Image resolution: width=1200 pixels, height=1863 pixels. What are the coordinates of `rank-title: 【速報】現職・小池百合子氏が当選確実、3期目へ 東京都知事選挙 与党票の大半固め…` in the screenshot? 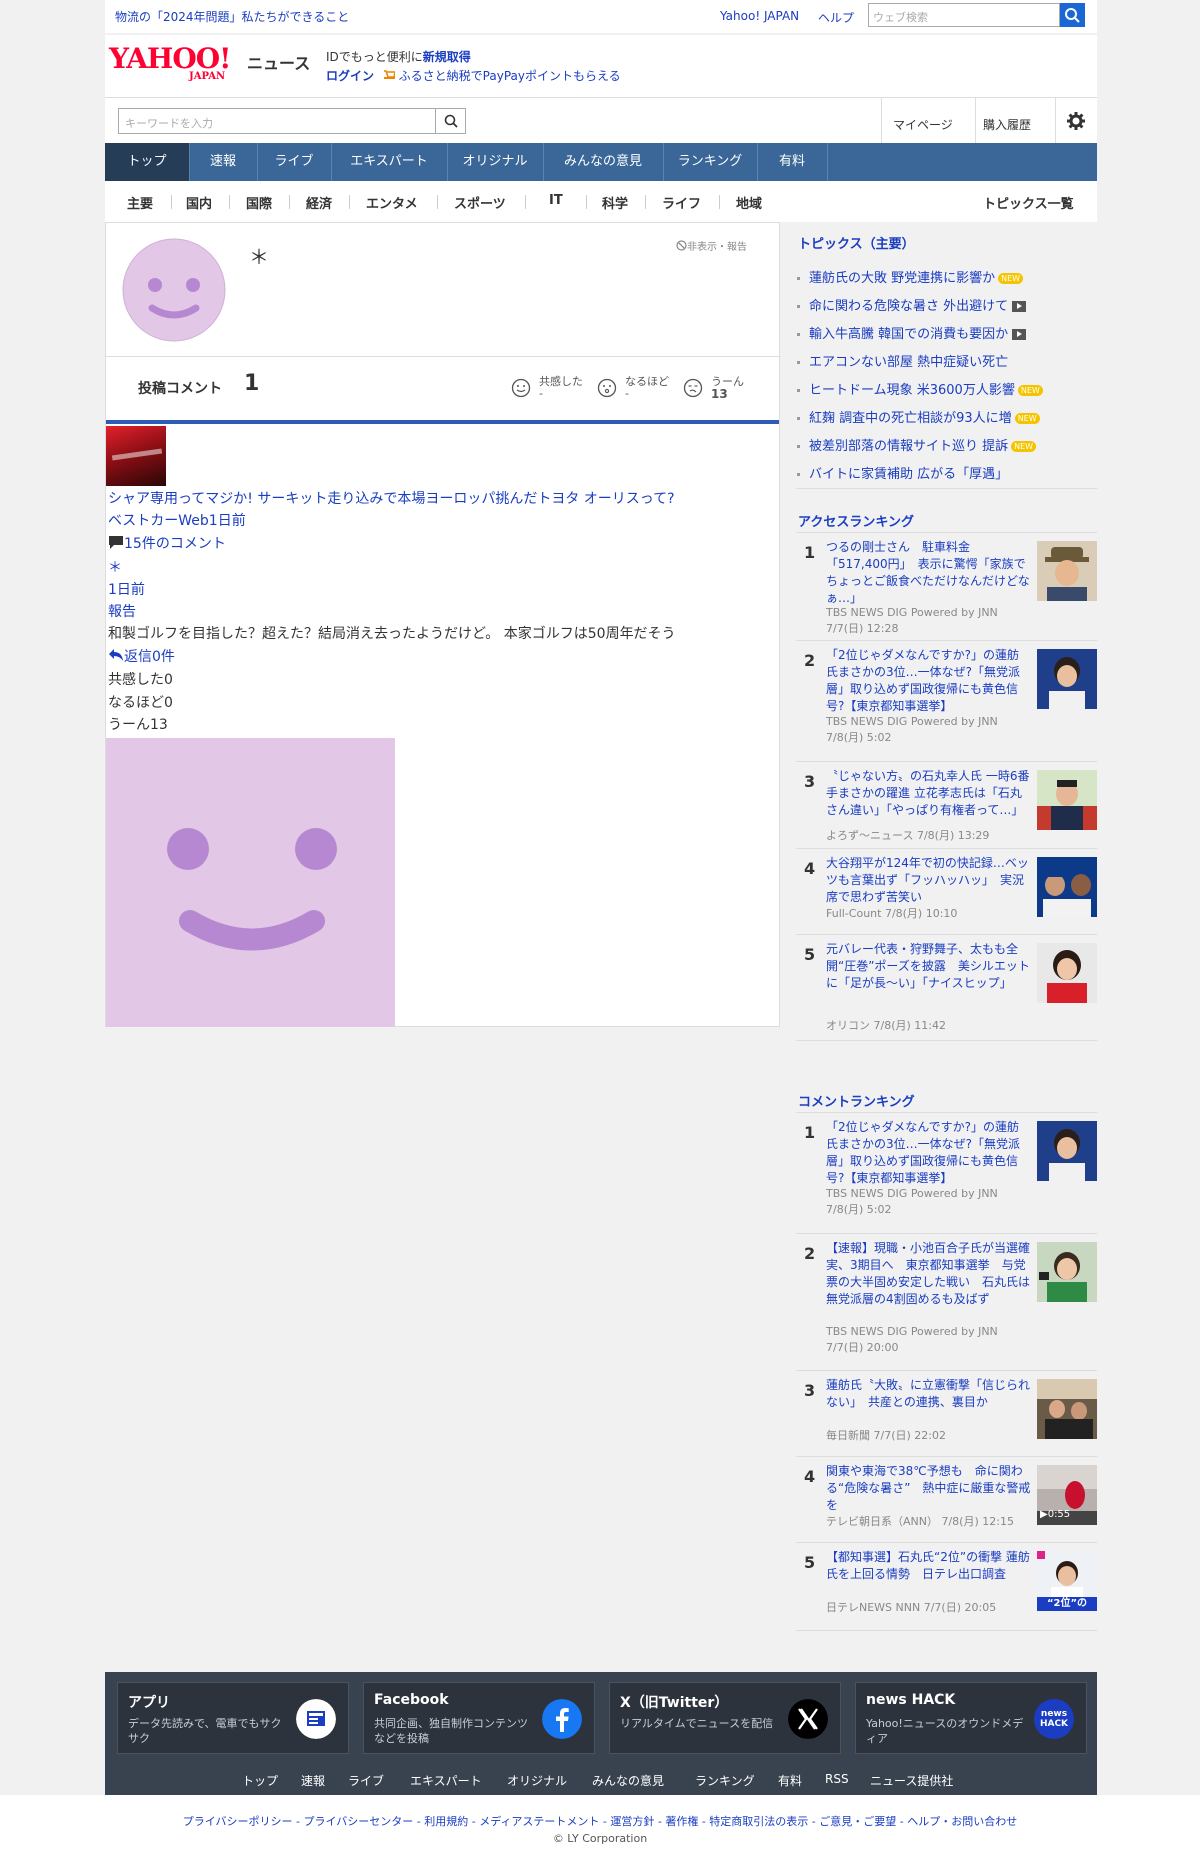 It's located at (928, 1273).